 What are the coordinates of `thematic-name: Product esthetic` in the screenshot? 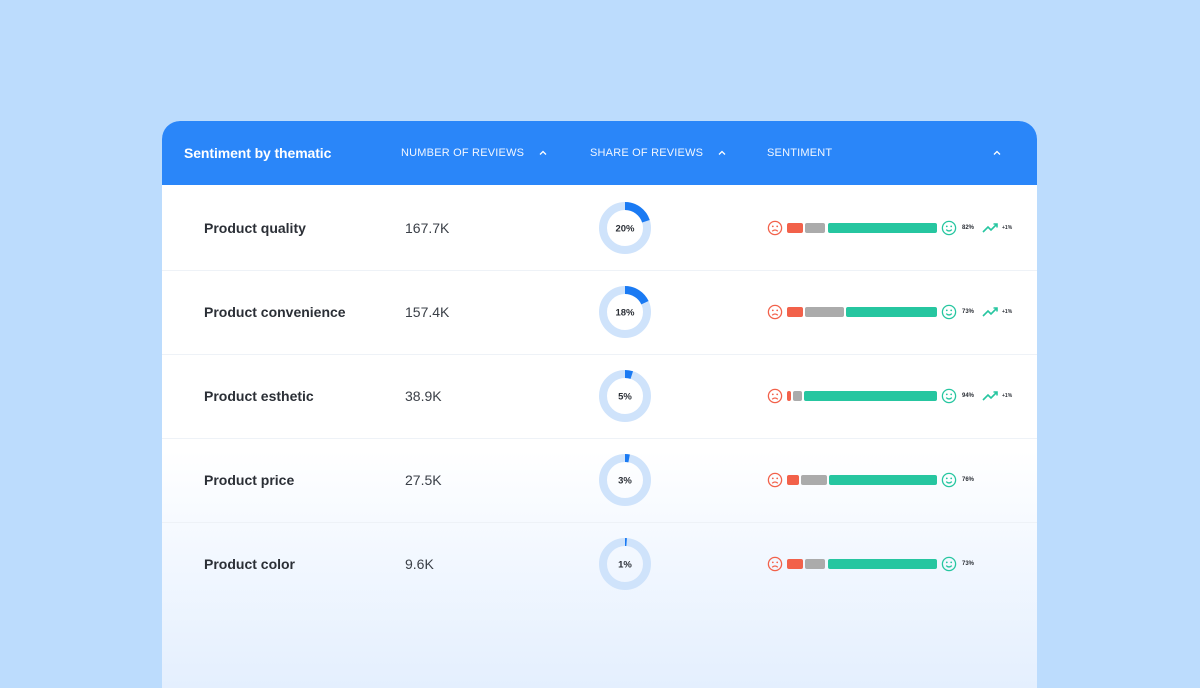 It's located at (259, 396).